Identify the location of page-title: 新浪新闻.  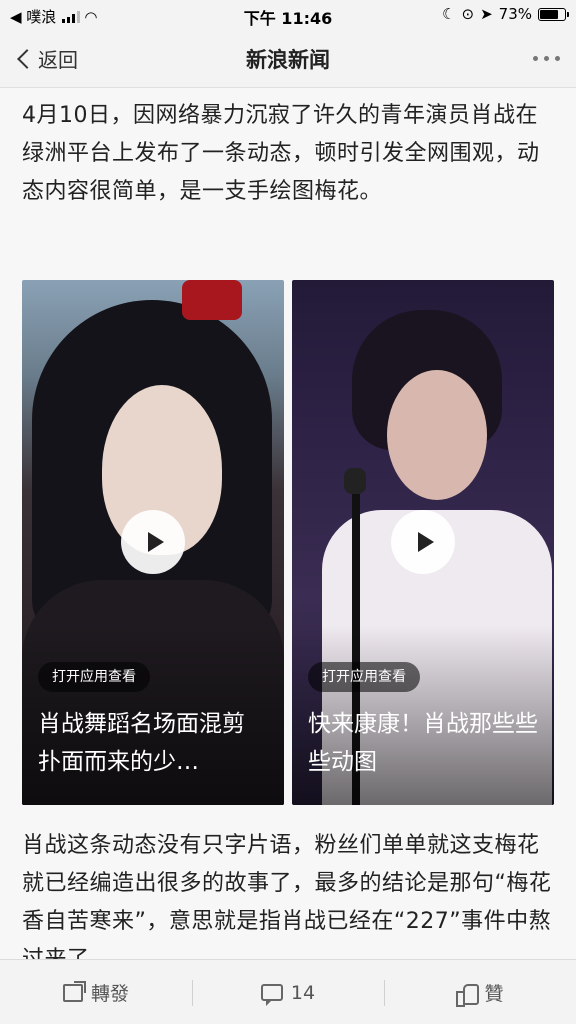
(288, 60).